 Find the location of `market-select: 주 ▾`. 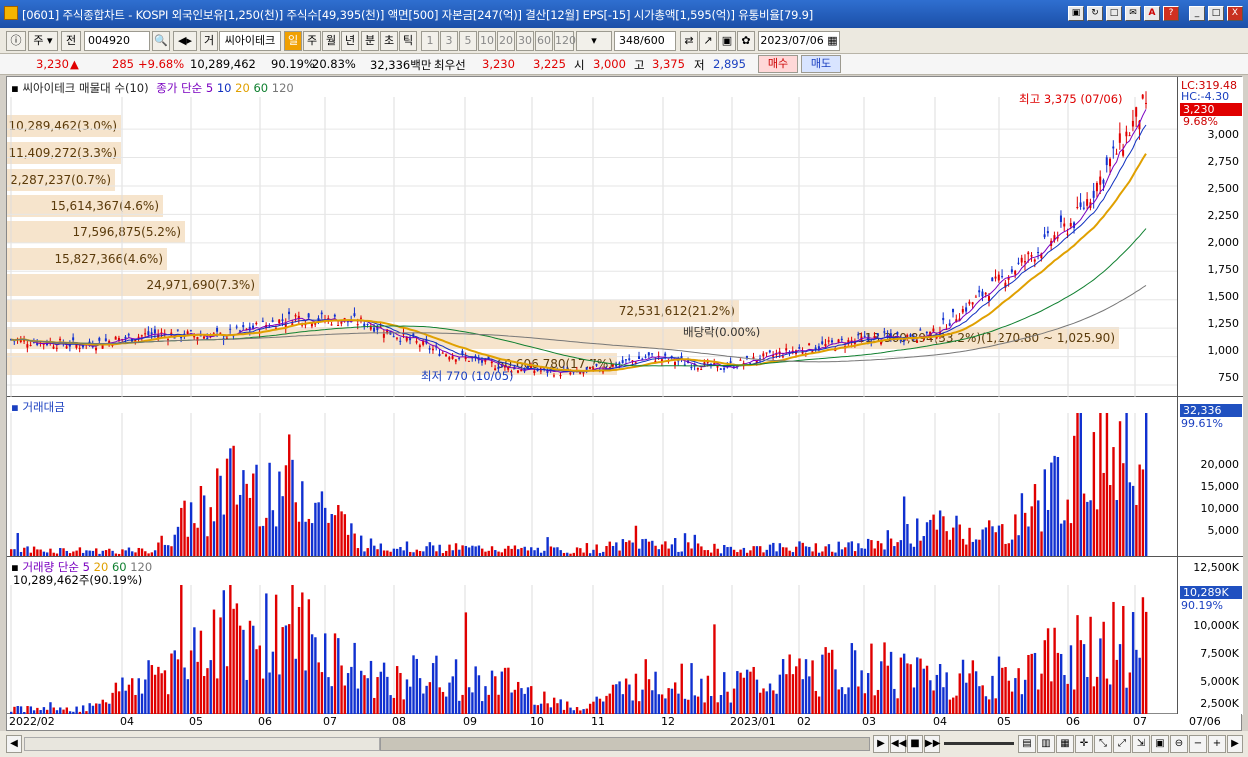

market-select: 주 ▾ is located at coordinates (43, 41).